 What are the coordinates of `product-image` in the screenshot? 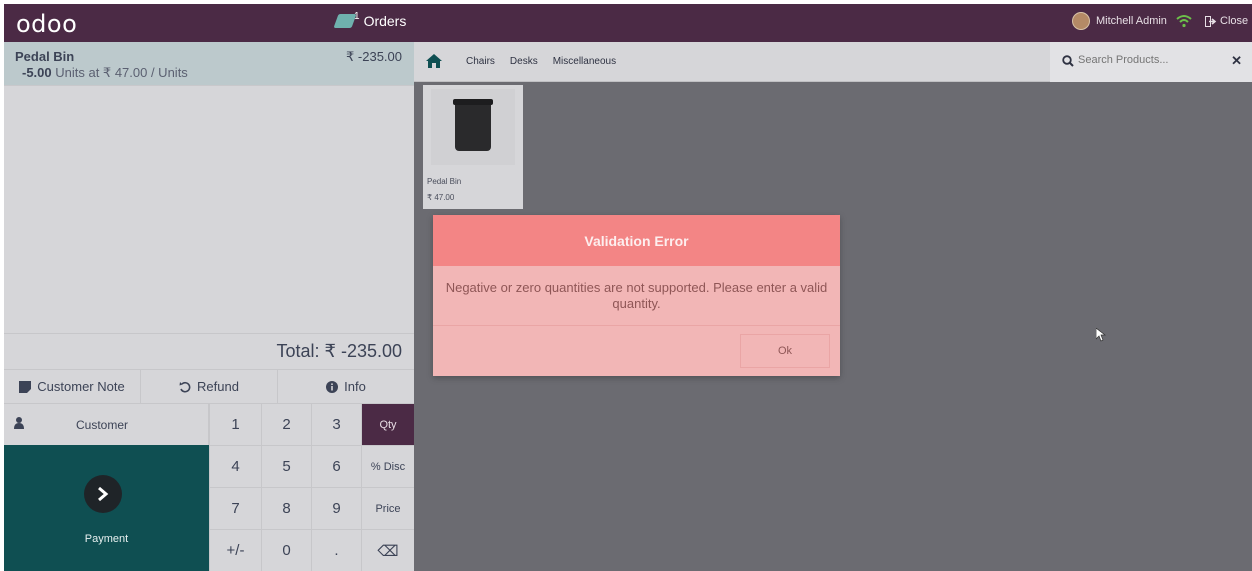 It's located at (473, 127).